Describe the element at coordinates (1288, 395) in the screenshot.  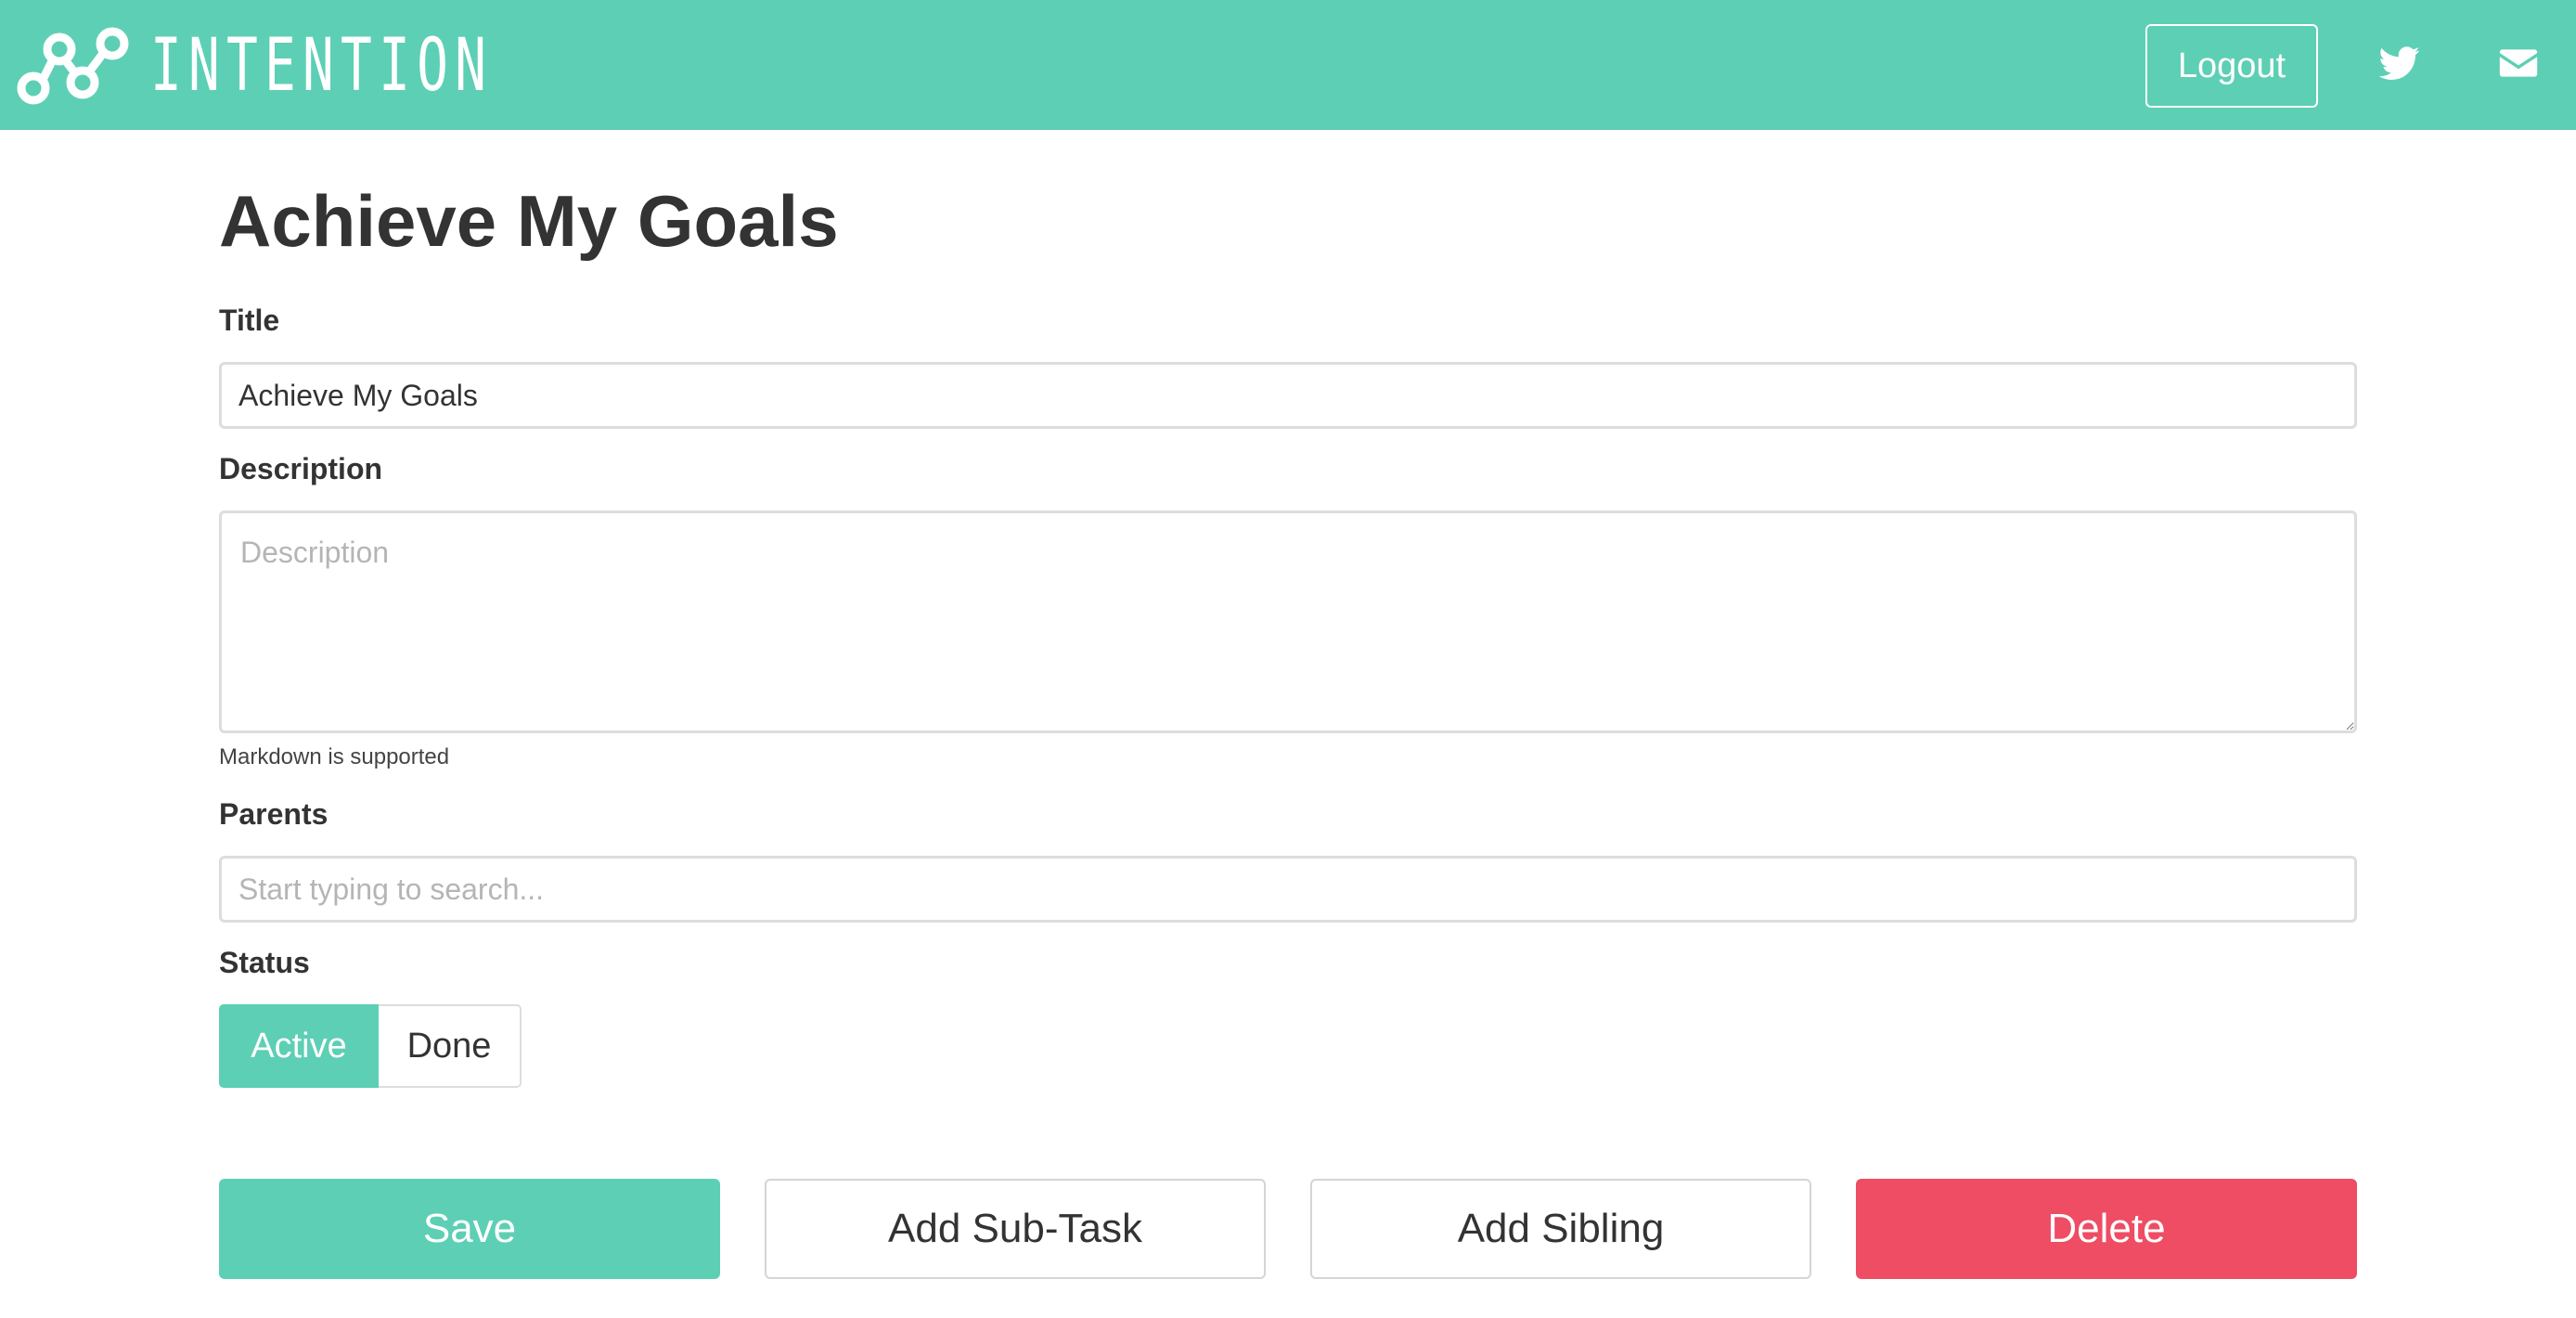
I see `title-input` at that location.